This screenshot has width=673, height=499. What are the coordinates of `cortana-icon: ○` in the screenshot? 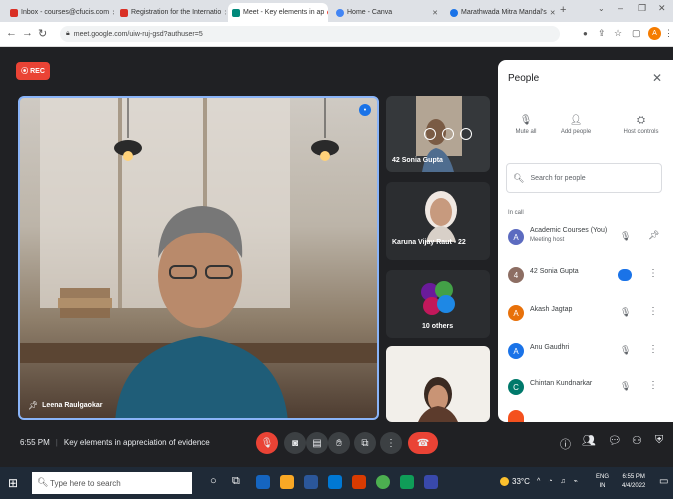 It's located at (213, 481).